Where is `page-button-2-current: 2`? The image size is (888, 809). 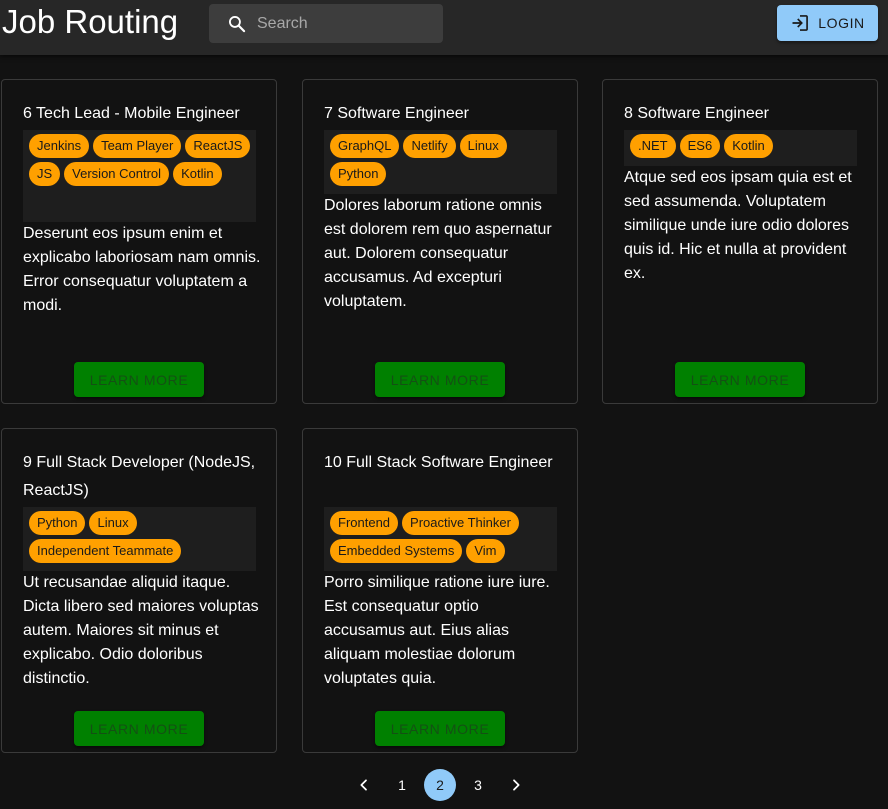 page-button-2-current: 2 is located at coordinates (440, 785).